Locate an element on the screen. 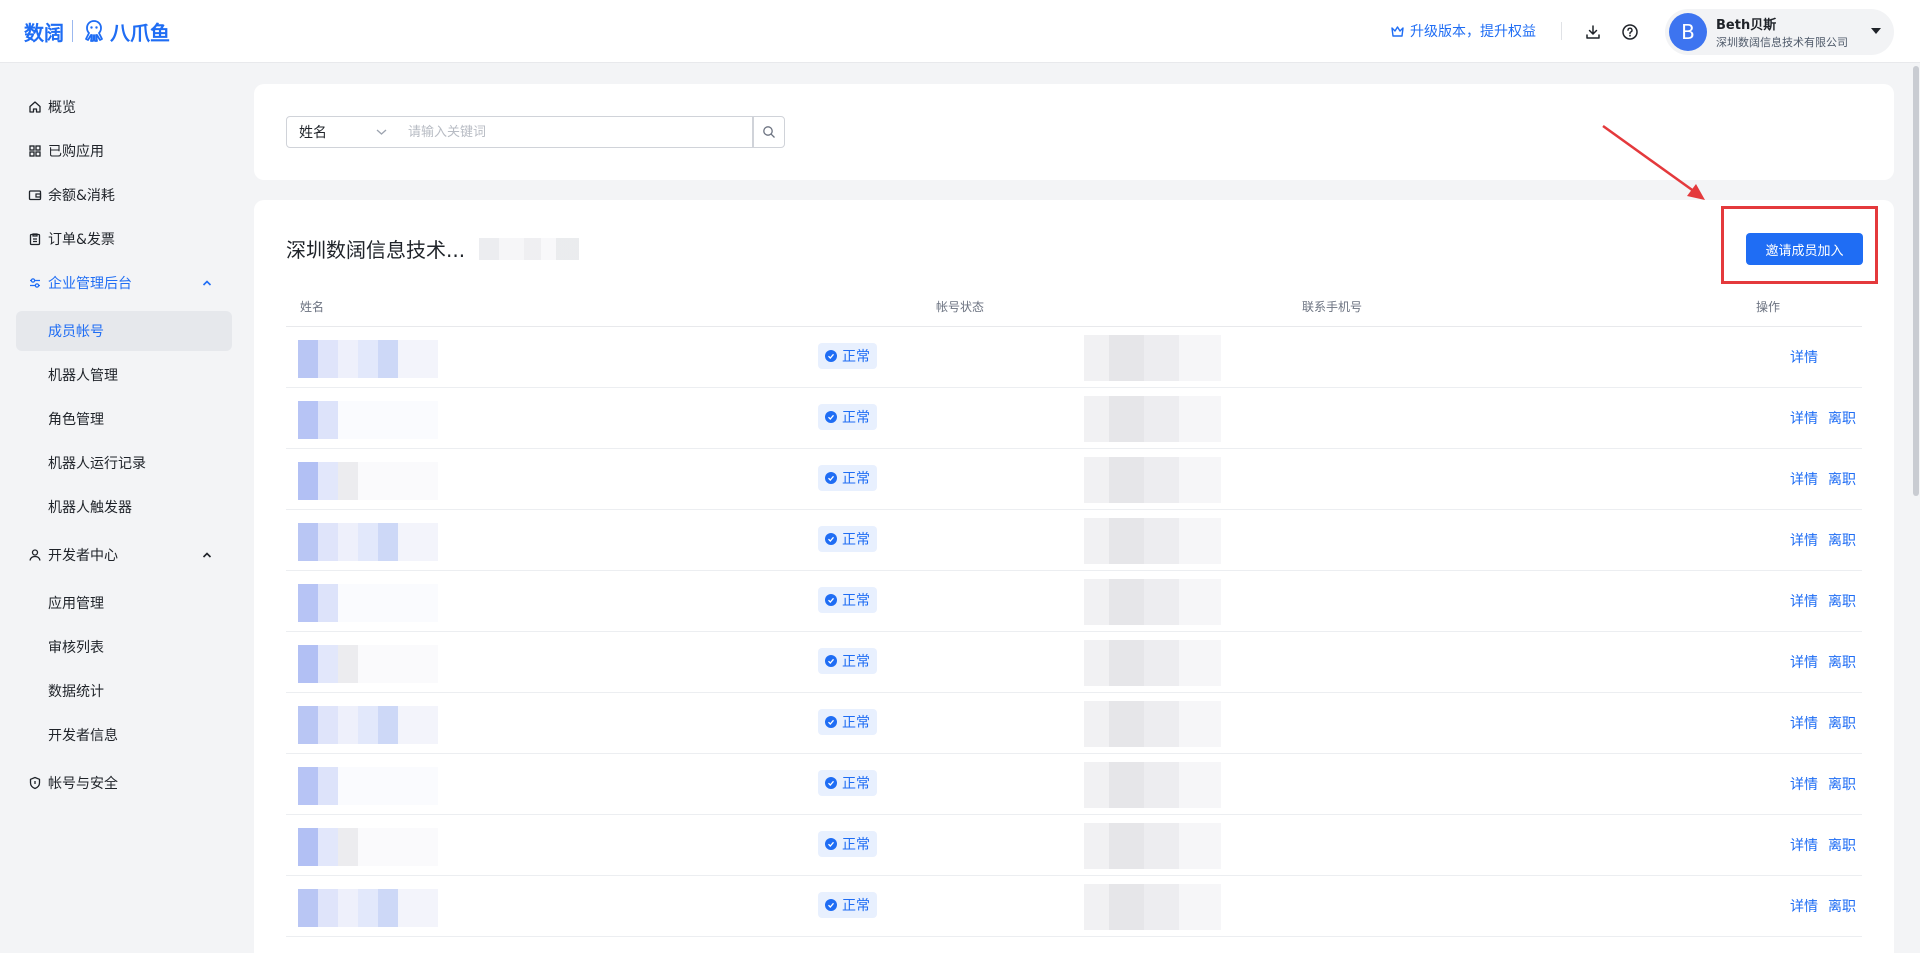 This screenshot has width=1920, height=953. search-button is located at coordinates (769, 132).